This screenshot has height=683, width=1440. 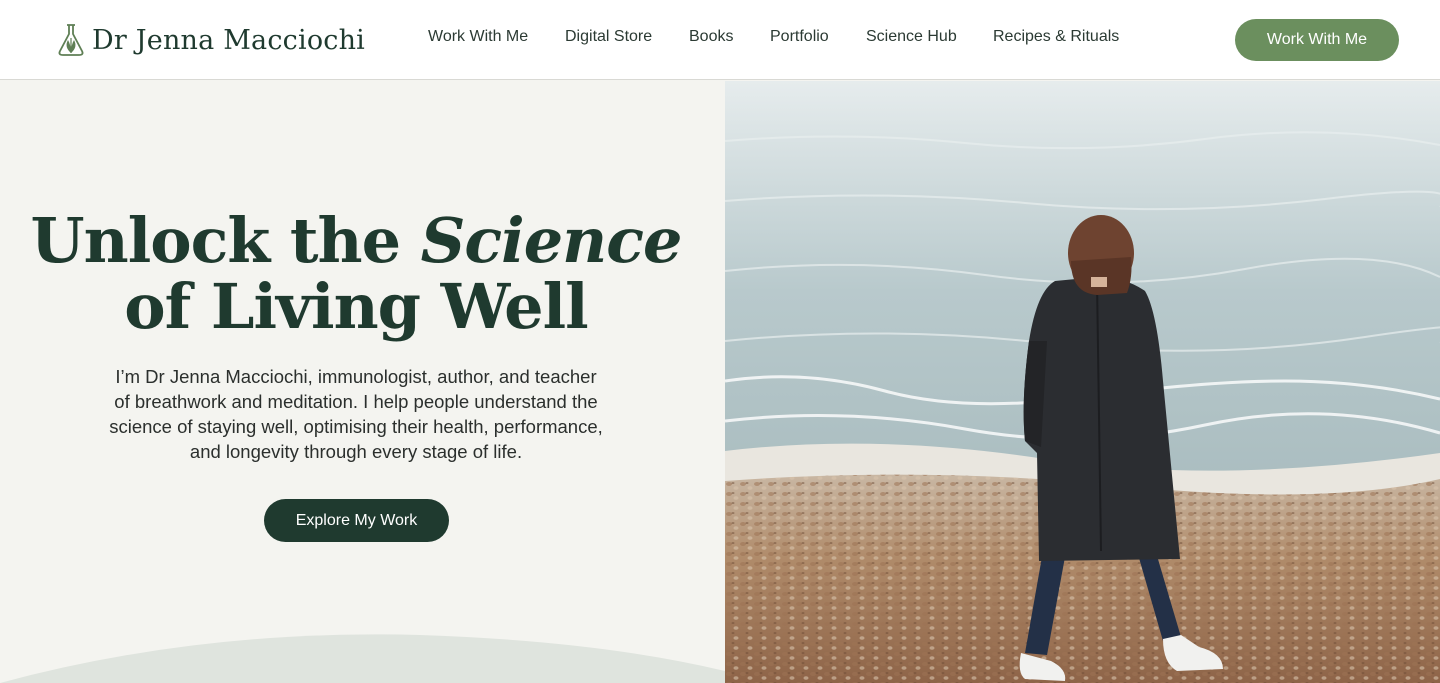 I want to click on headline-emphasis: Science, so click(x=551, y=240).